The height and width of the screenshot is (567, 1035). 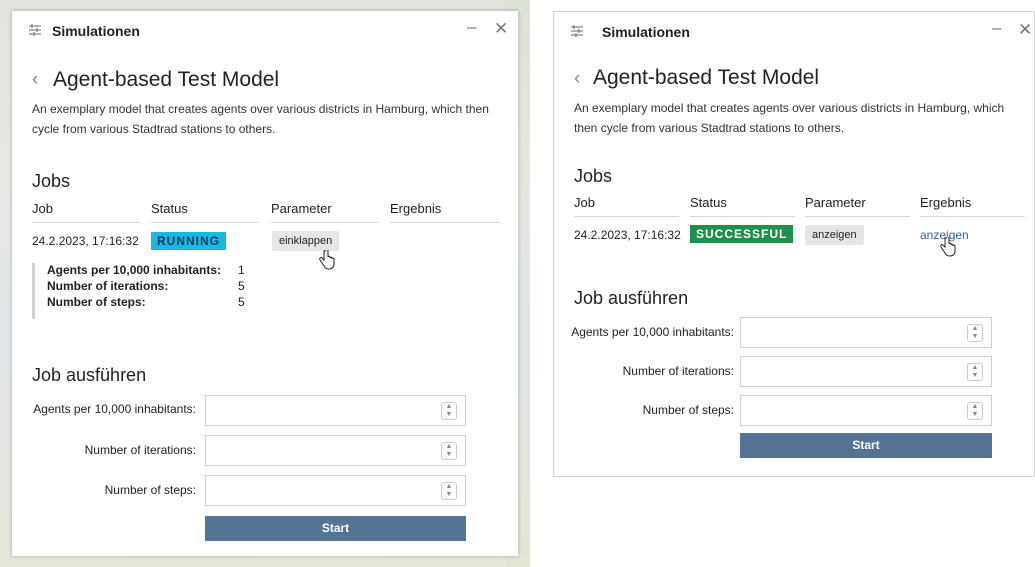 What do you see at coordinates (108, 286) in the screenshot?
I see `param-label: Number of iterations:` at bounding box center [108, 286].